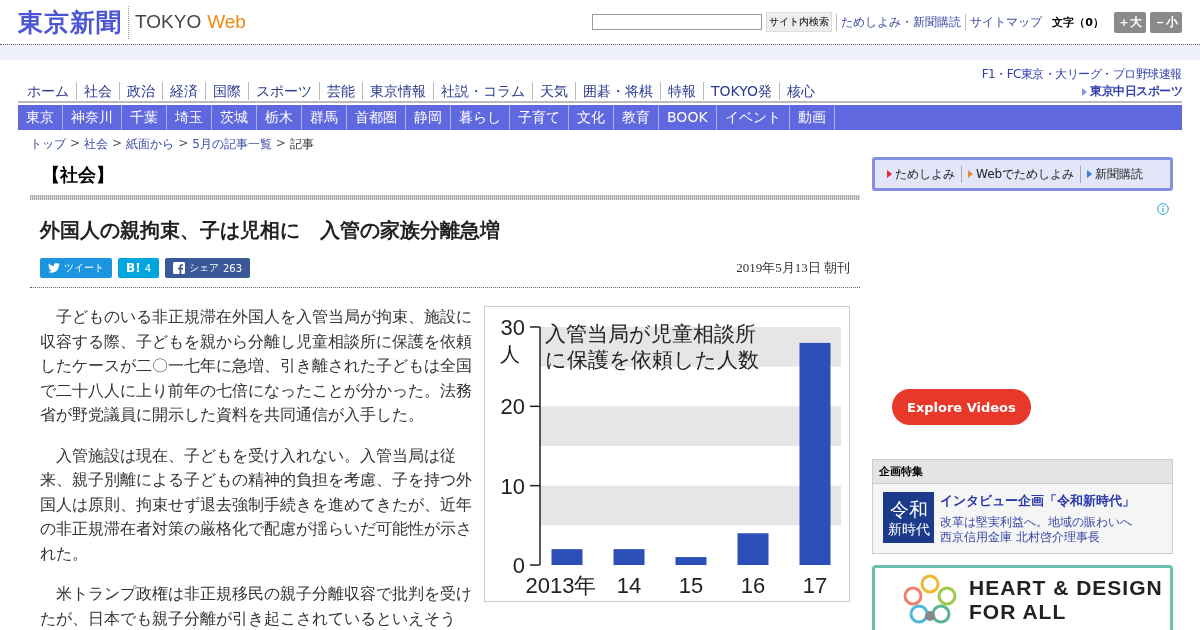  Describe the element at coordinates (54, 268) in the screenshot. I see `bird-icon` at that location.